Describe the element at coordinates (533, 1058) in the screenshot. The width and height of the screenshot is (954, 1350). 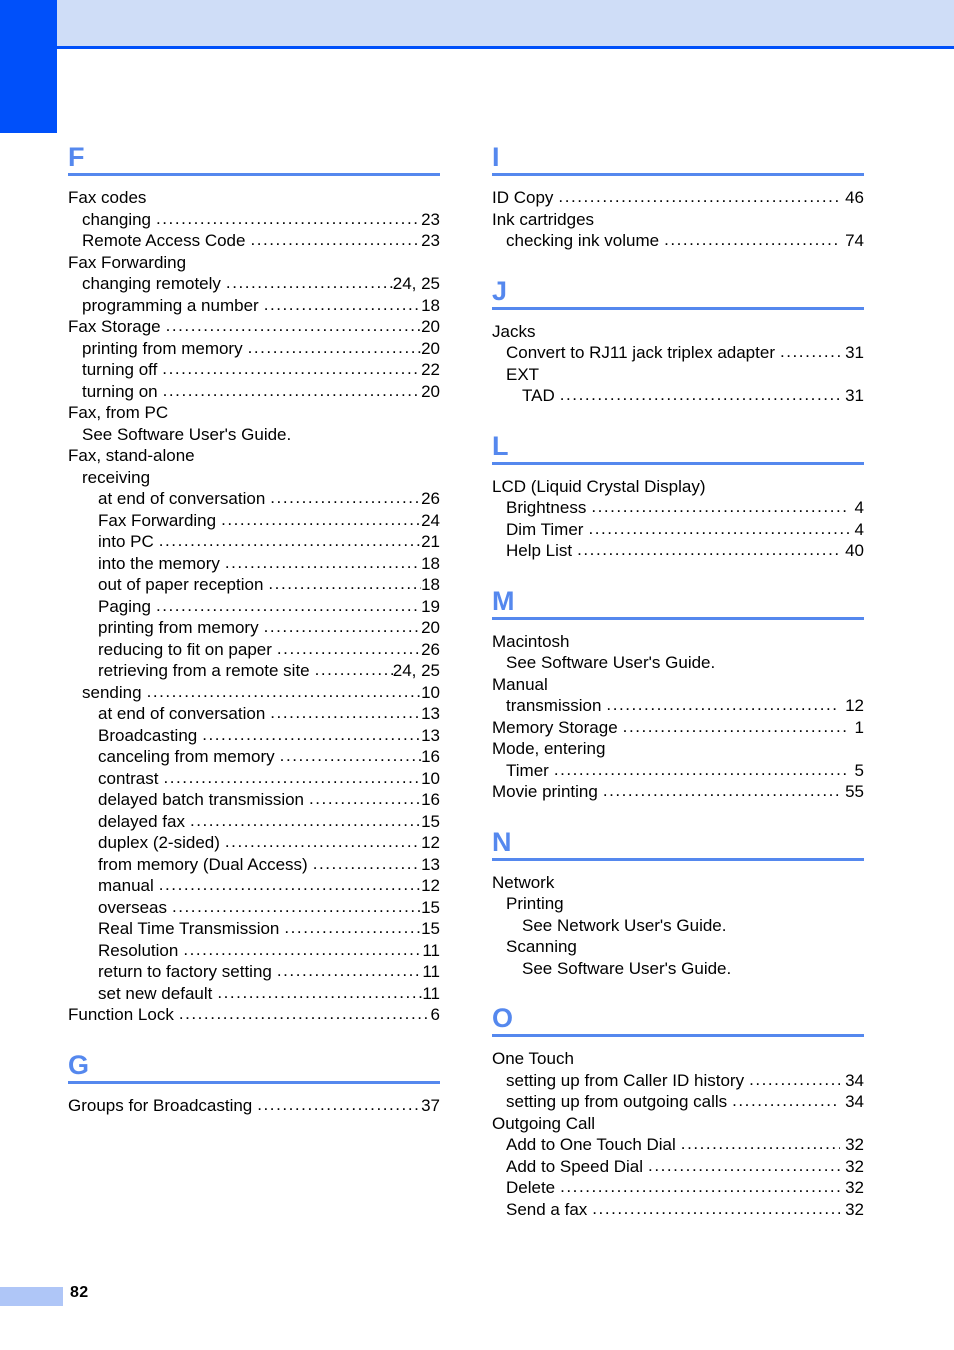
I see `index-entry-label: One Touch` at that location.